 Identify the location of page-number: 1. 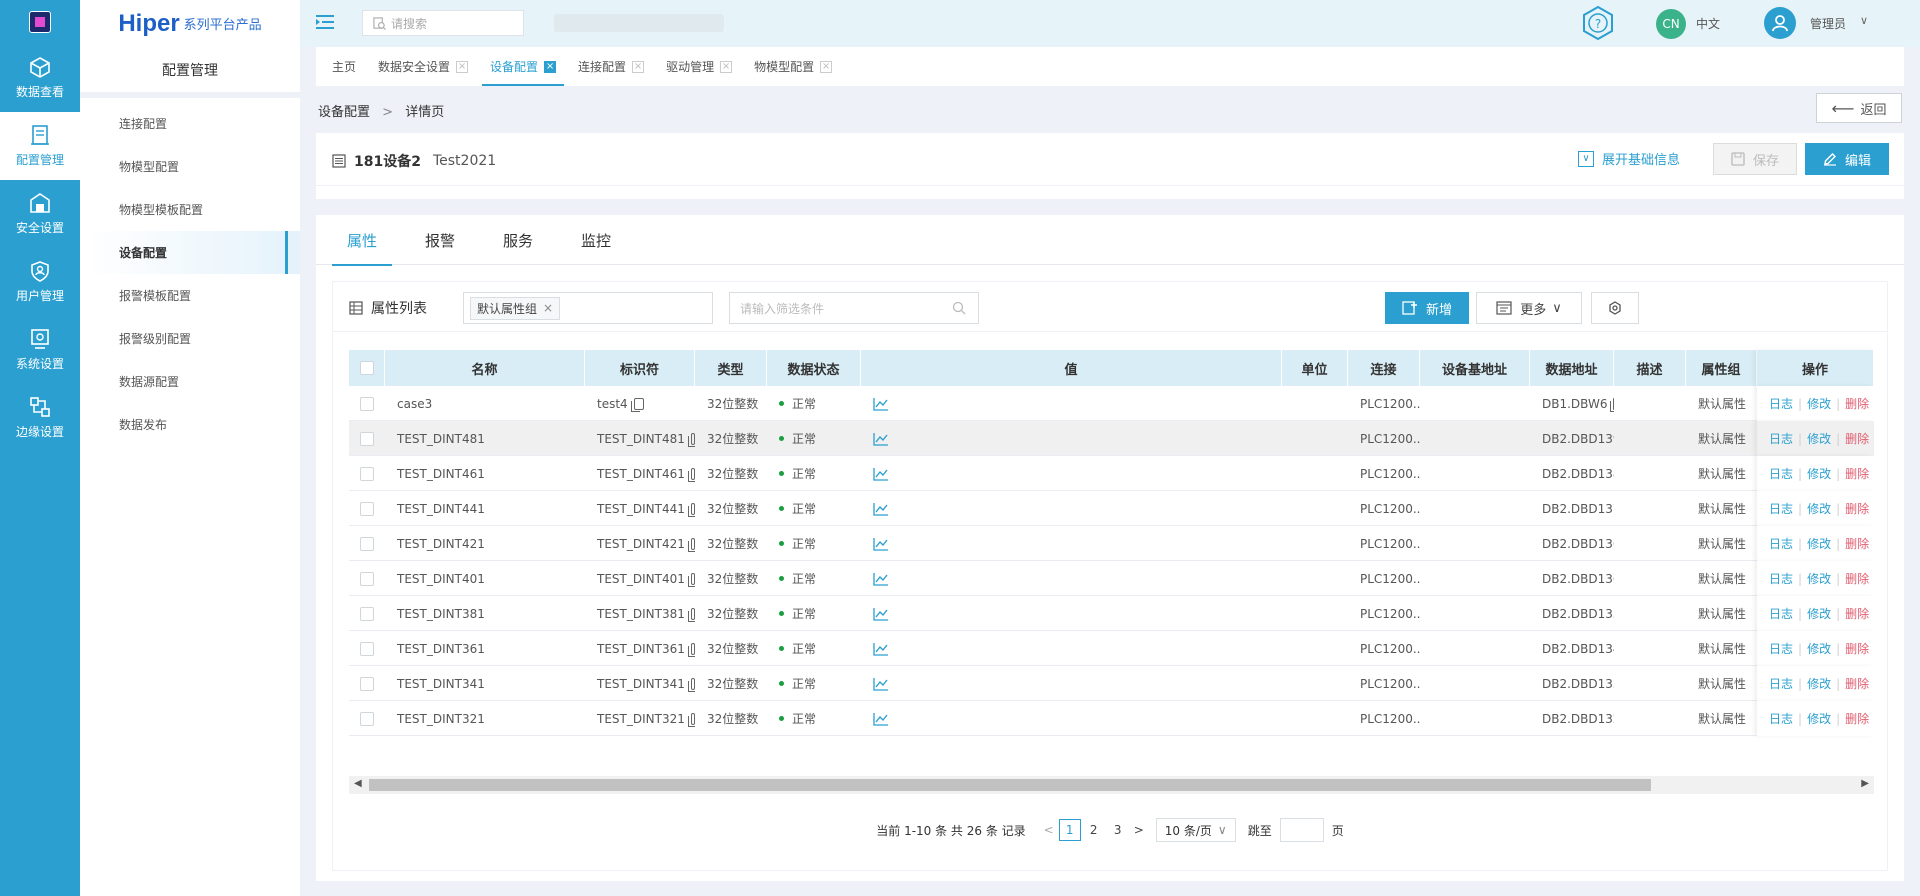
(1069, 830).